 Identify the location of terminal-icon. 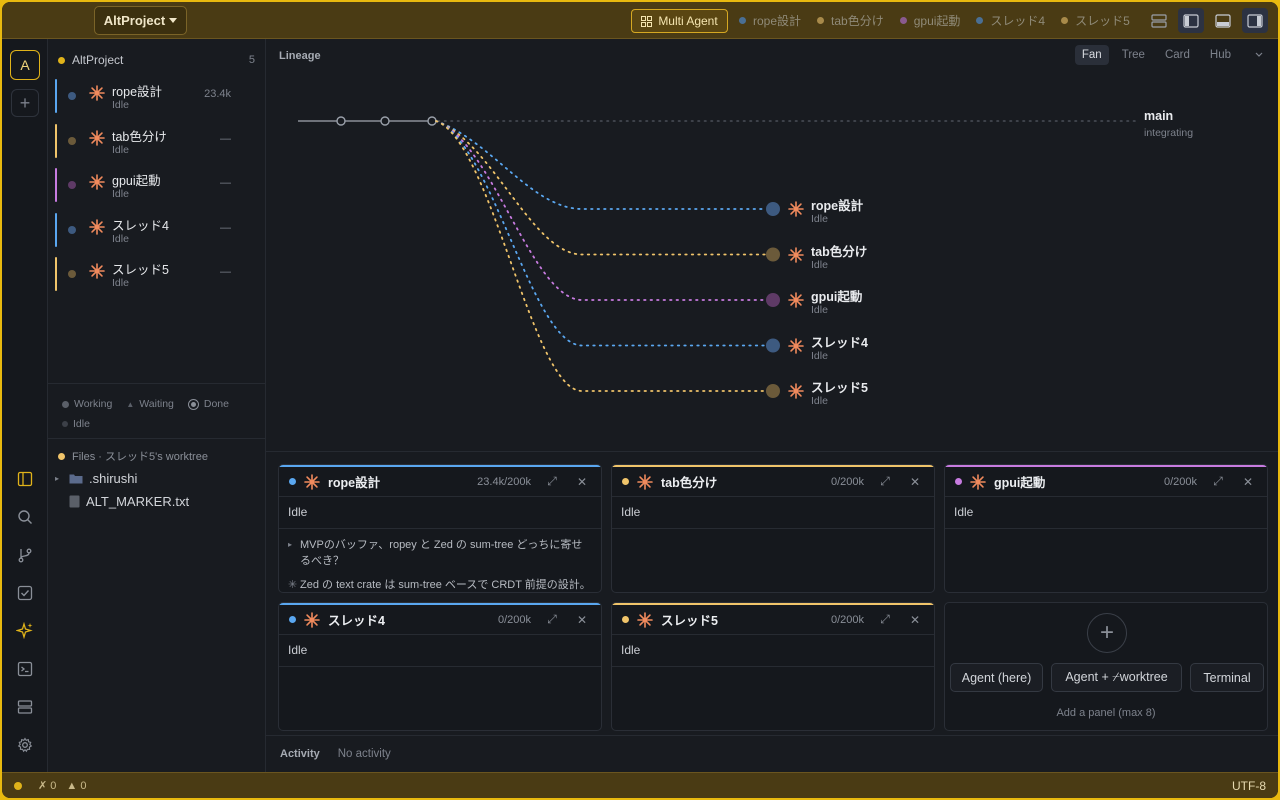
(25, 669).